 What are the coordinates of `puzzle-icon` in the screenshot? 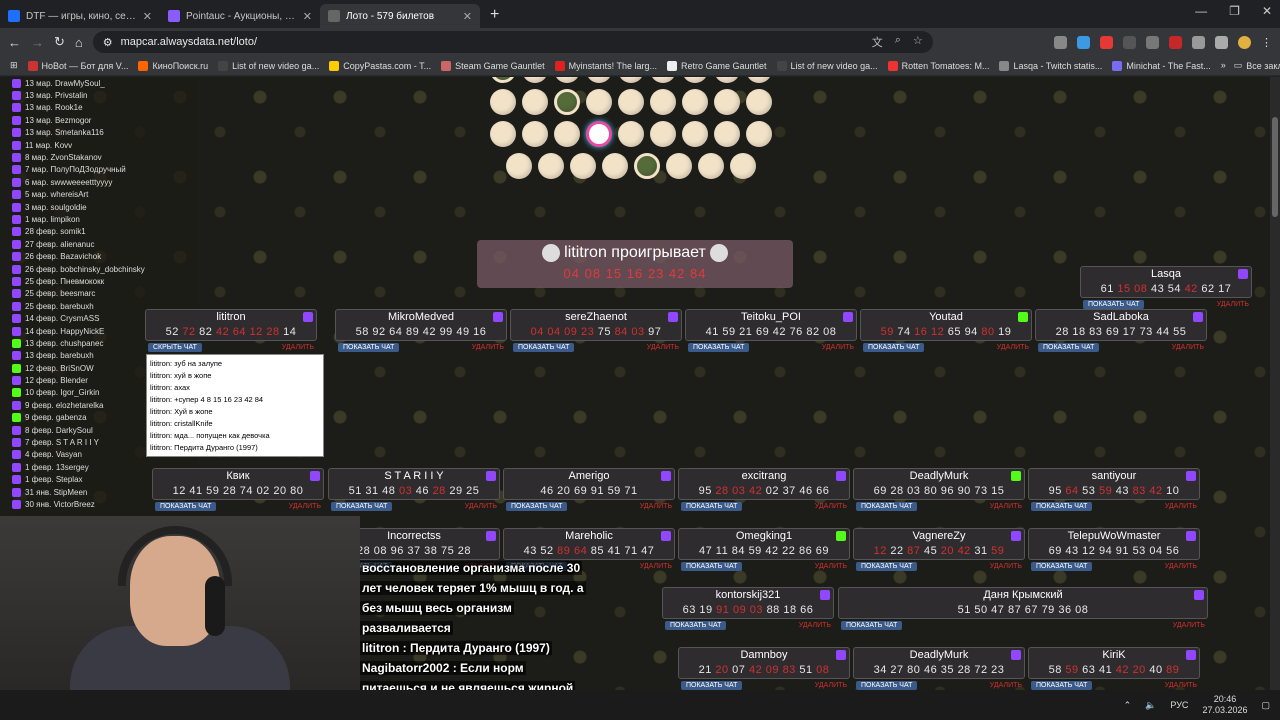 It's located at (1221, 42).